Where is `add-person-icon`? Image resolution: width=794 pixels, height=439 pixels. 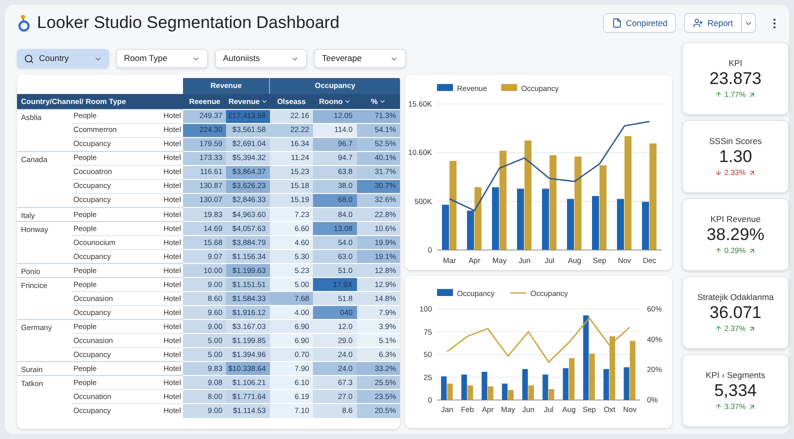 add-person-icon is located at coordinates (698, 23).